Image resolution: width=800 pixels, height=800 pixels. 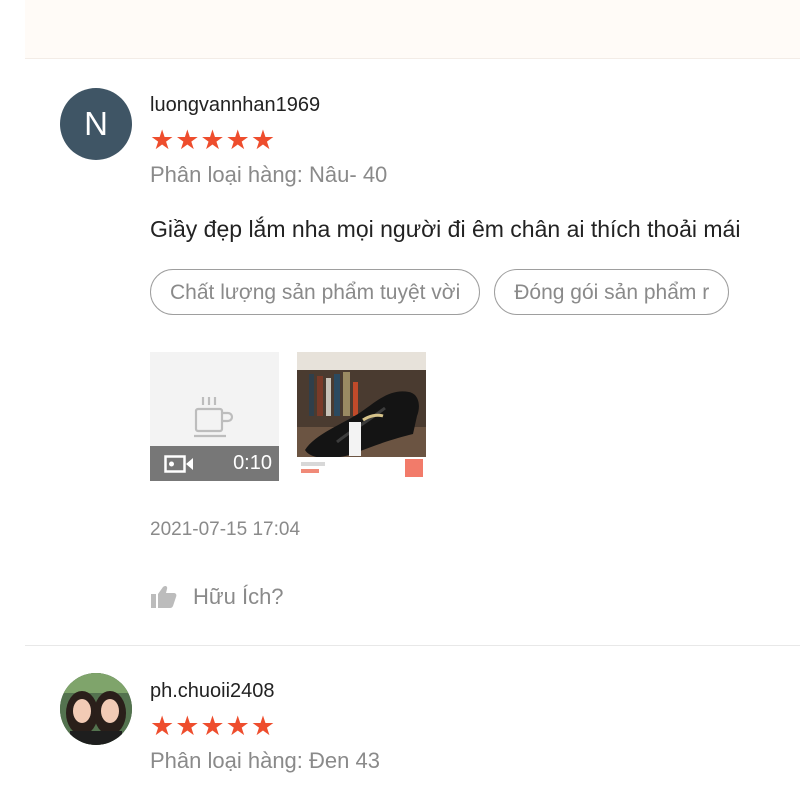 What do you see at coordinates (238, 596) in the screenshot?
I see `helpful-label: Hữu Ích?` at bounding box center [238, 596].